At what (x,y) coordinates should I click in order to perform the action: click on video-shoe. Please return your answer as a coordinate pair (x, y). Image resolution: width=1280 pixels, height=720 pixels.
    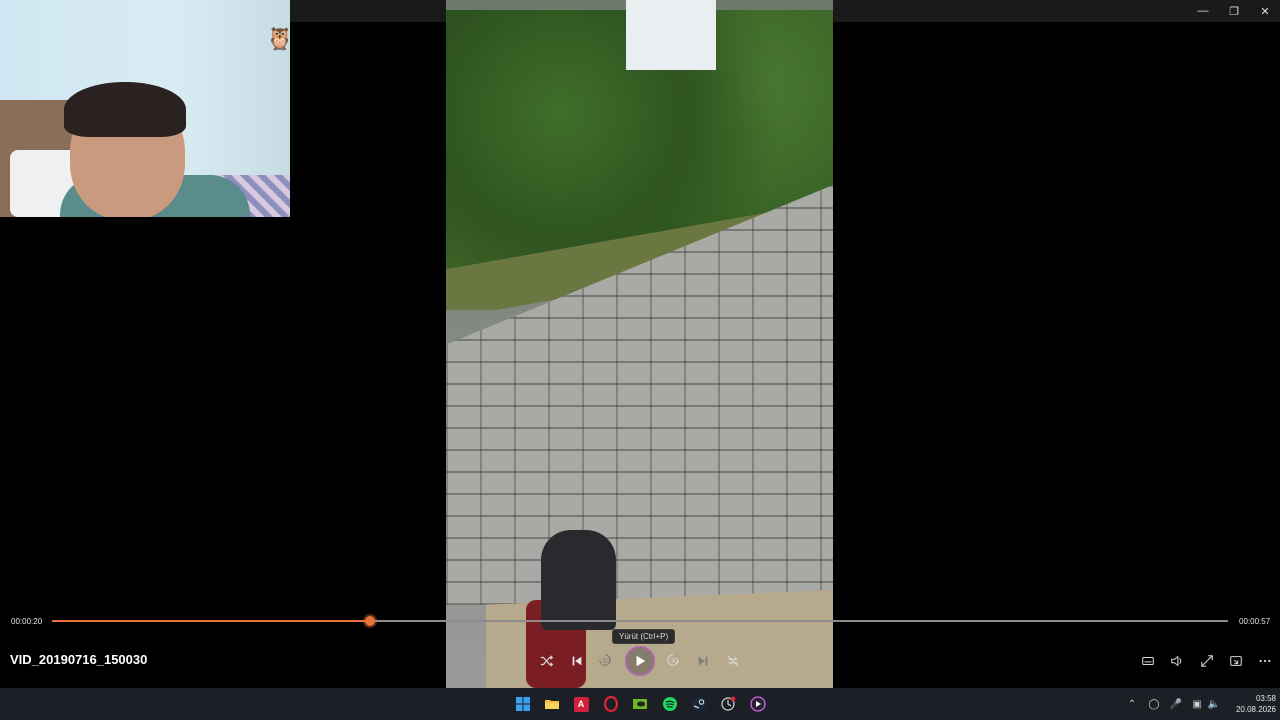
    Looking at the image, I should click on (578, 580).